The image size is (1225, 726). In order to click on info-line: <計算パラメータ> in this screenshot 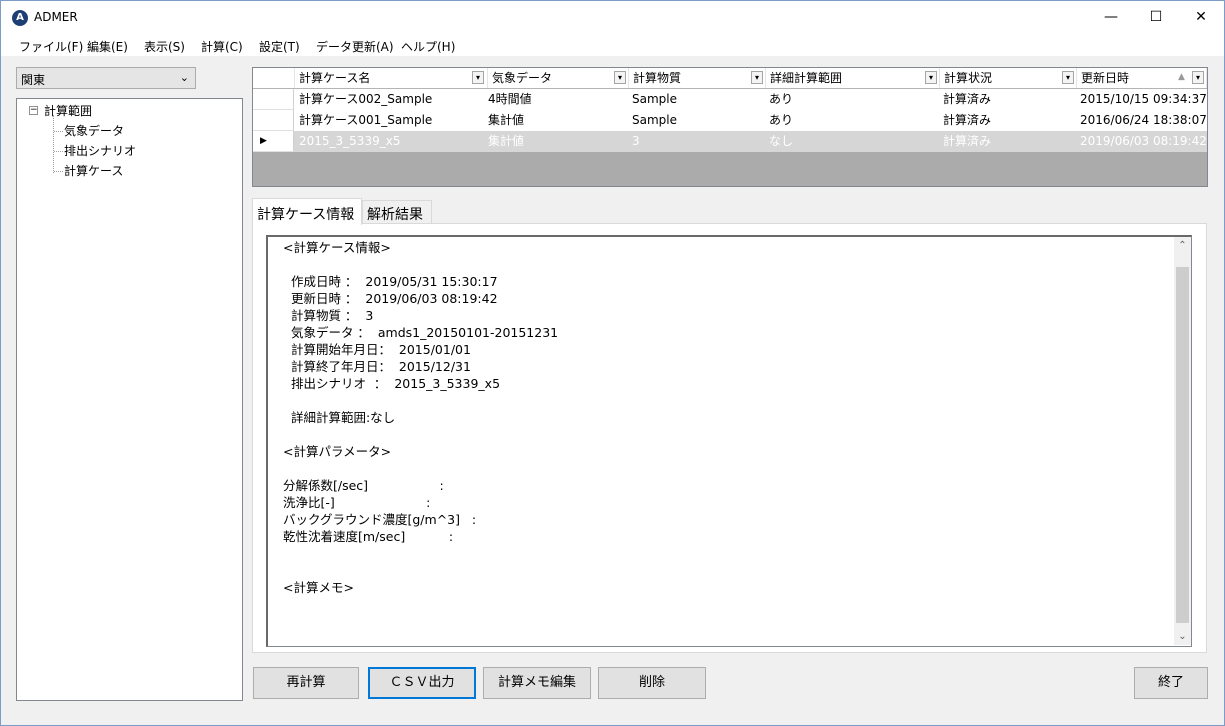, I will do `click(337, 451)`.